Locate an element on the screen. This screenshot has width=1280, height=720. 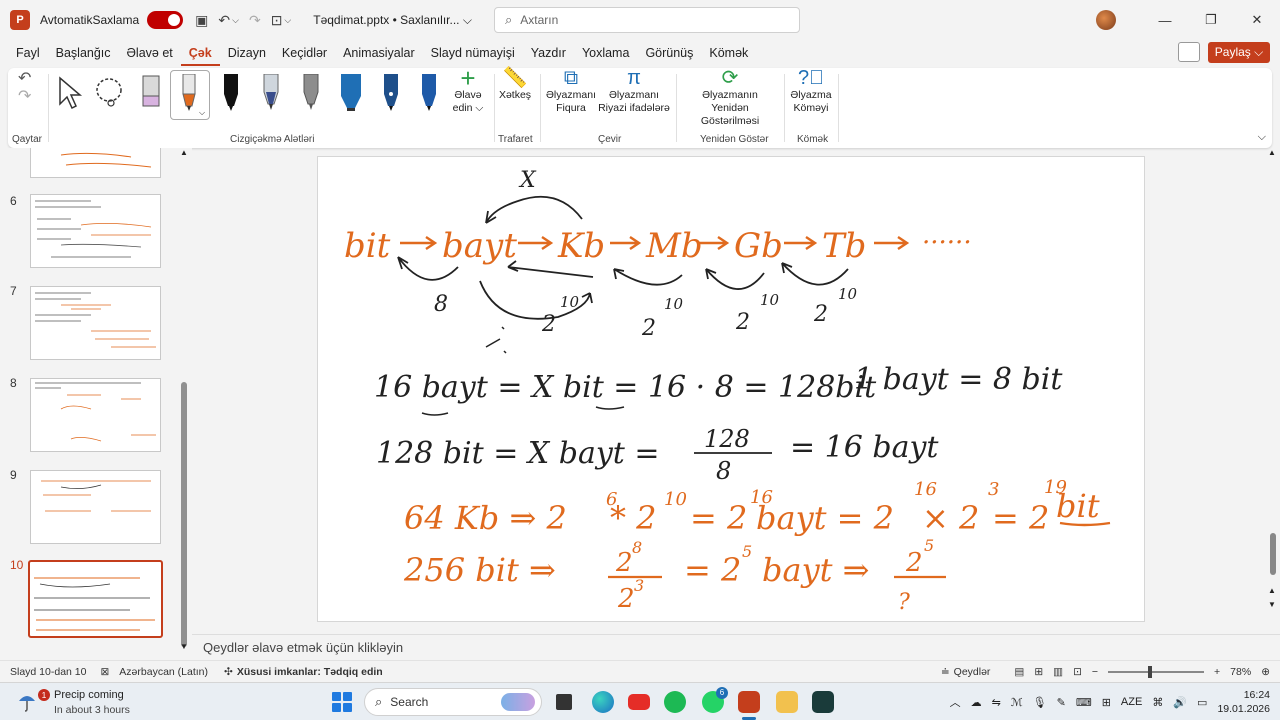
input-language: AZE is located at coordinates (1131, 702).